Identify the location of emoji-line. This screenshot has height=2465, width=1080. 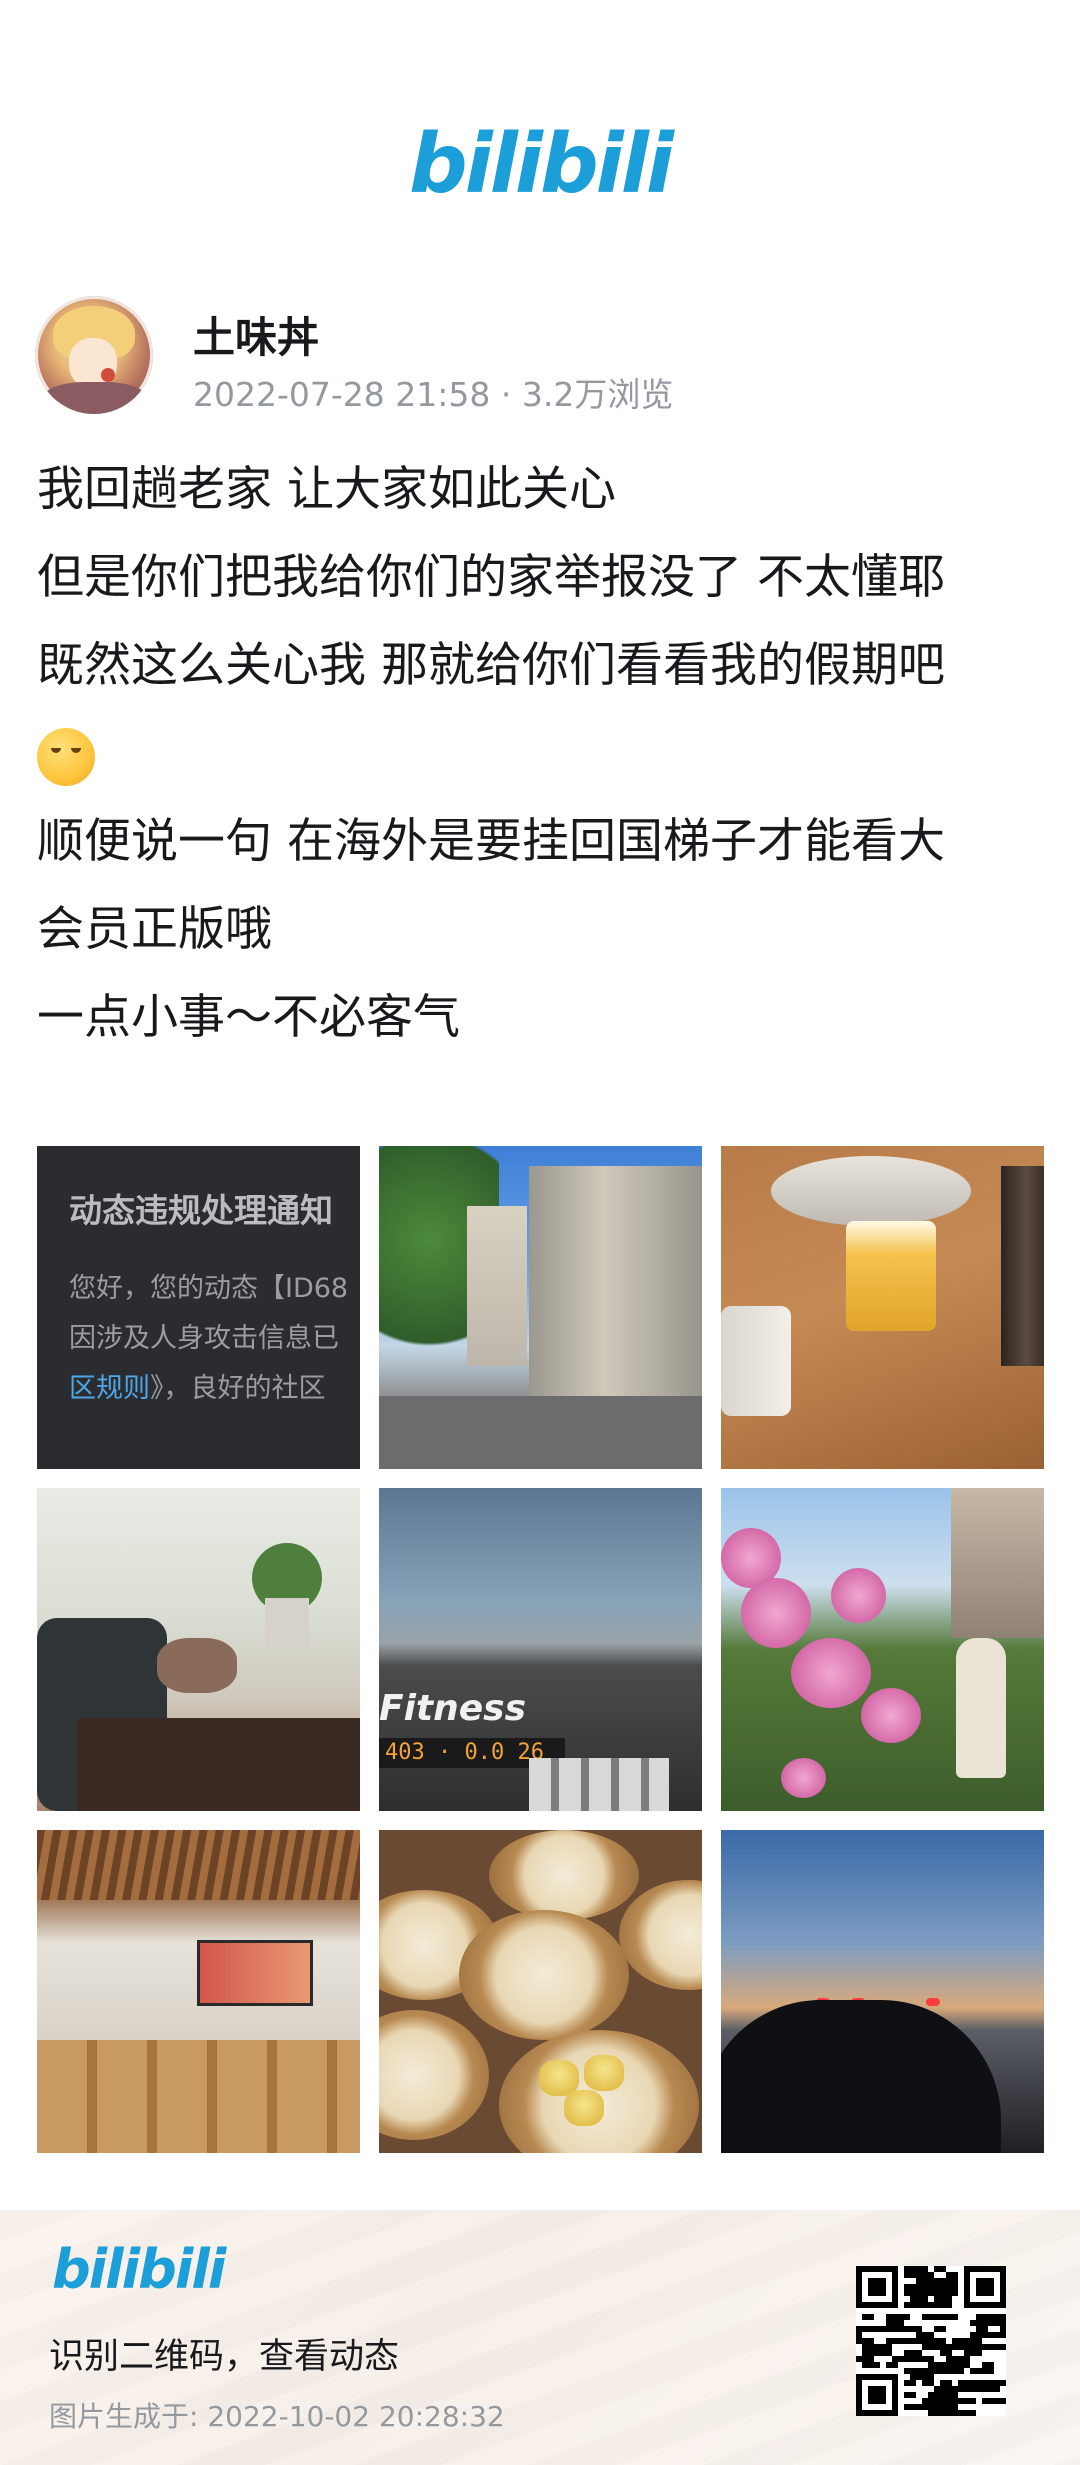
(542, 754).